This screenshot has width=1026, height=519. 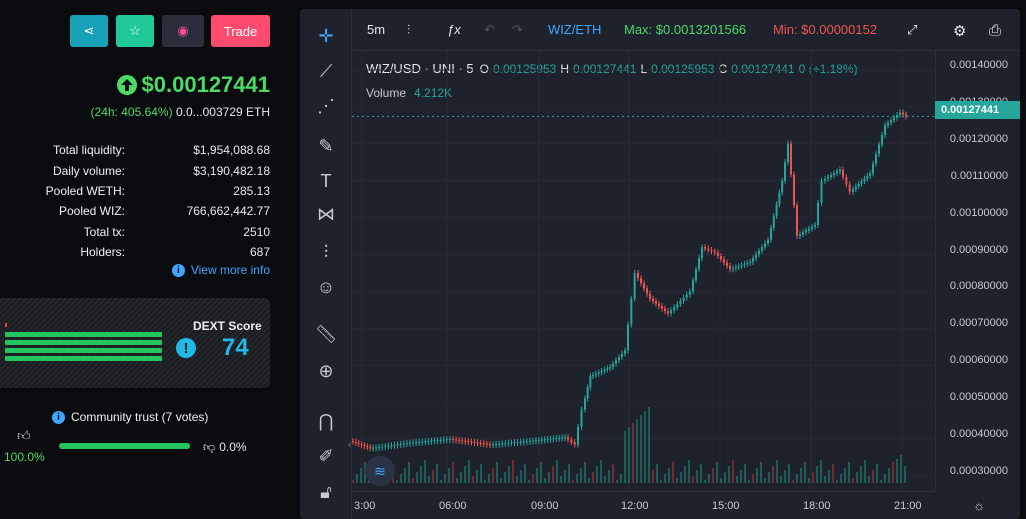 What do you see at coordinates (326, 456) in the screenshot?
I see `lock-drawing-icon: ✐` at bounding box center [326, 456].